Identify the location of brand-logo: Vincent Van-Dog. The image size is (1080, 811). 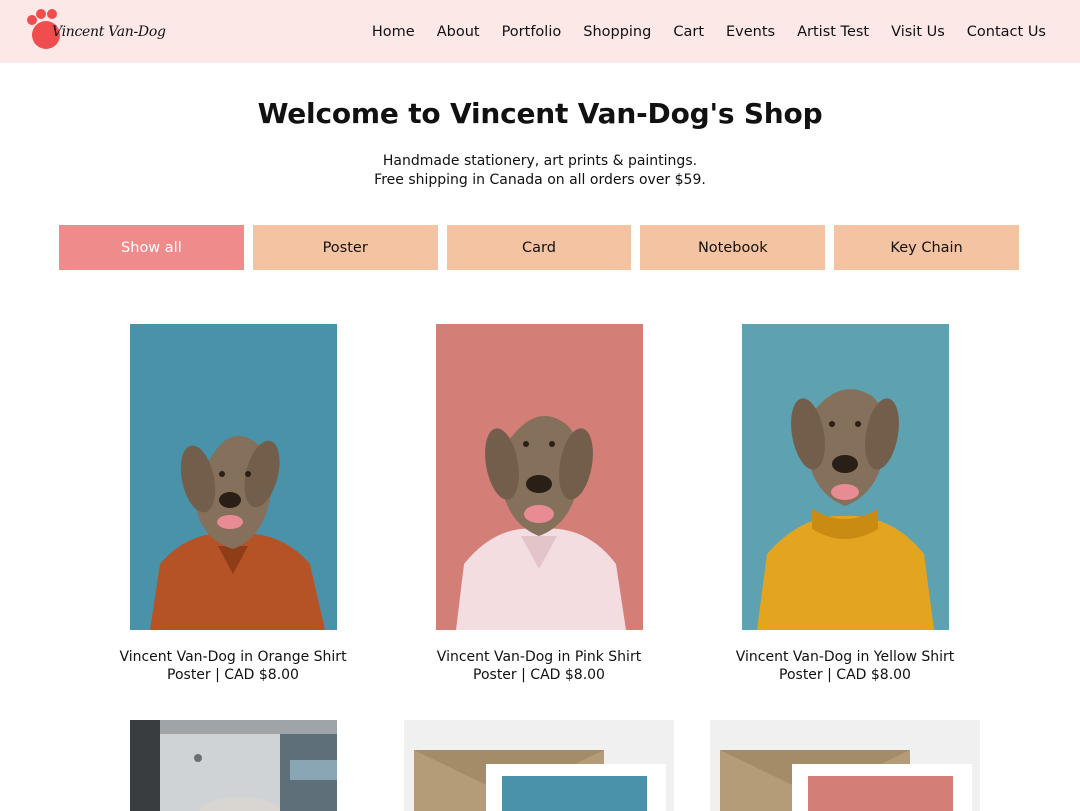
(104, 30).